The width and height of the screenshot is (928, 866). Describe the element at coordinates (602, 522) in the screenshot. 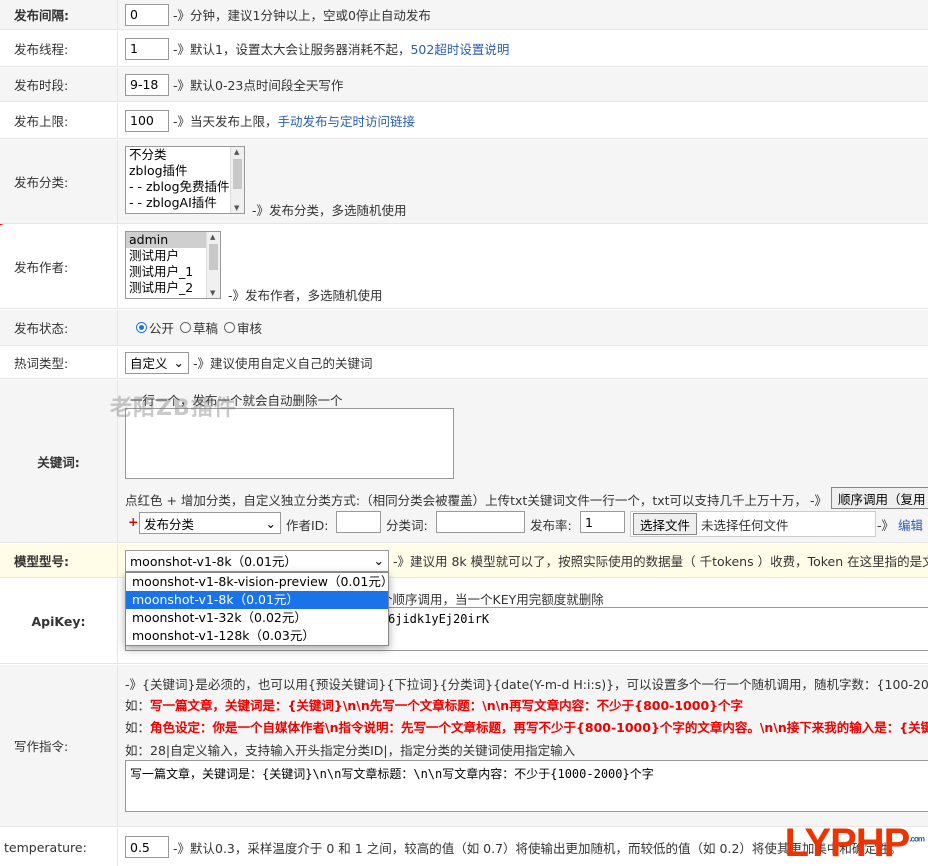

I see `rate-input` at that location.